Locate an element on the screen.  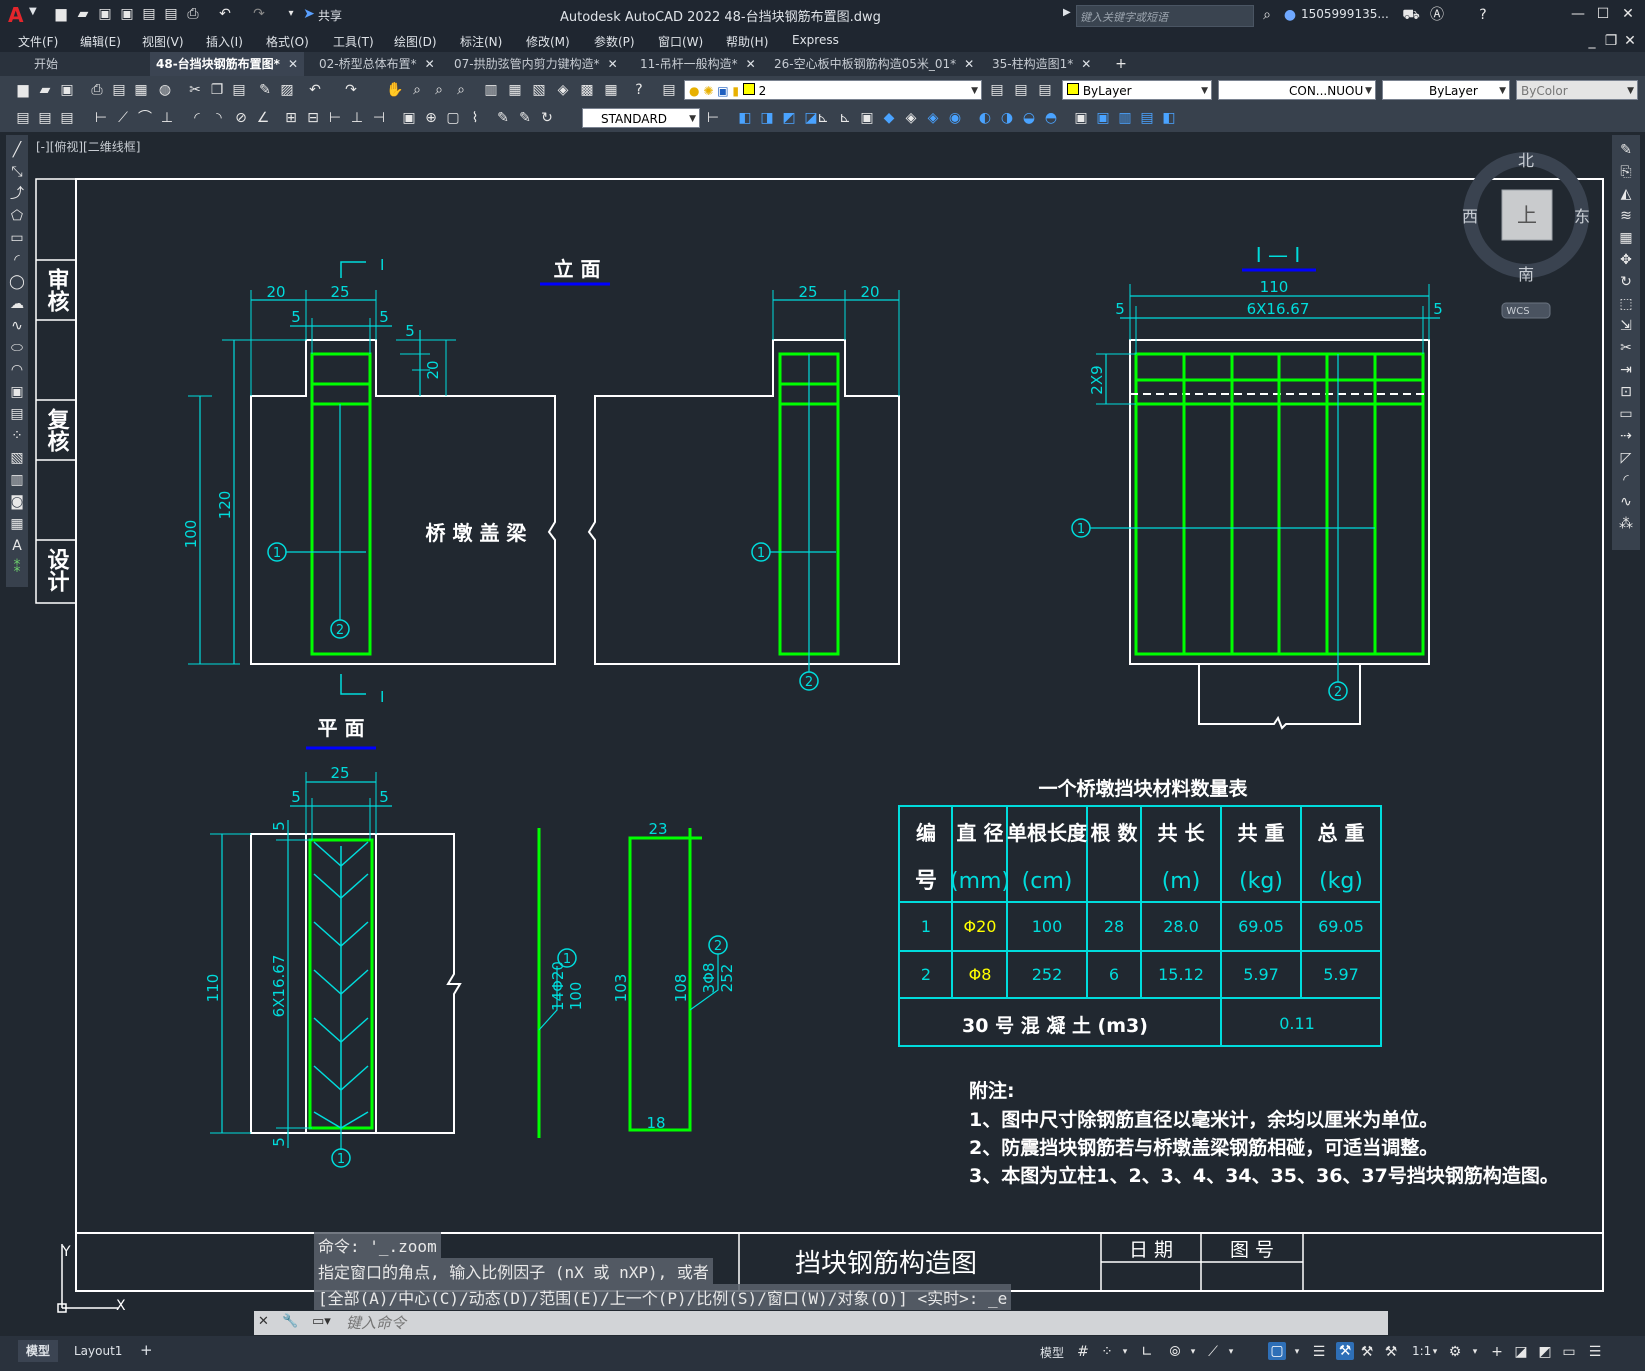
customization-icon: ☰ is located at coordinates (1595, 1352).